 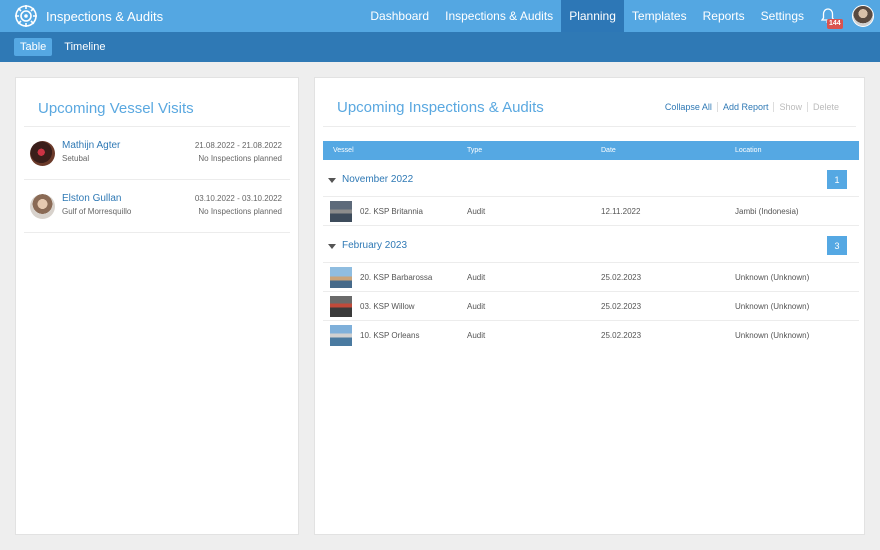 What do you see at coordinates (378, 179) in the screenshot?
I see `group-label: November 2022` at bounding box center [378, 179].